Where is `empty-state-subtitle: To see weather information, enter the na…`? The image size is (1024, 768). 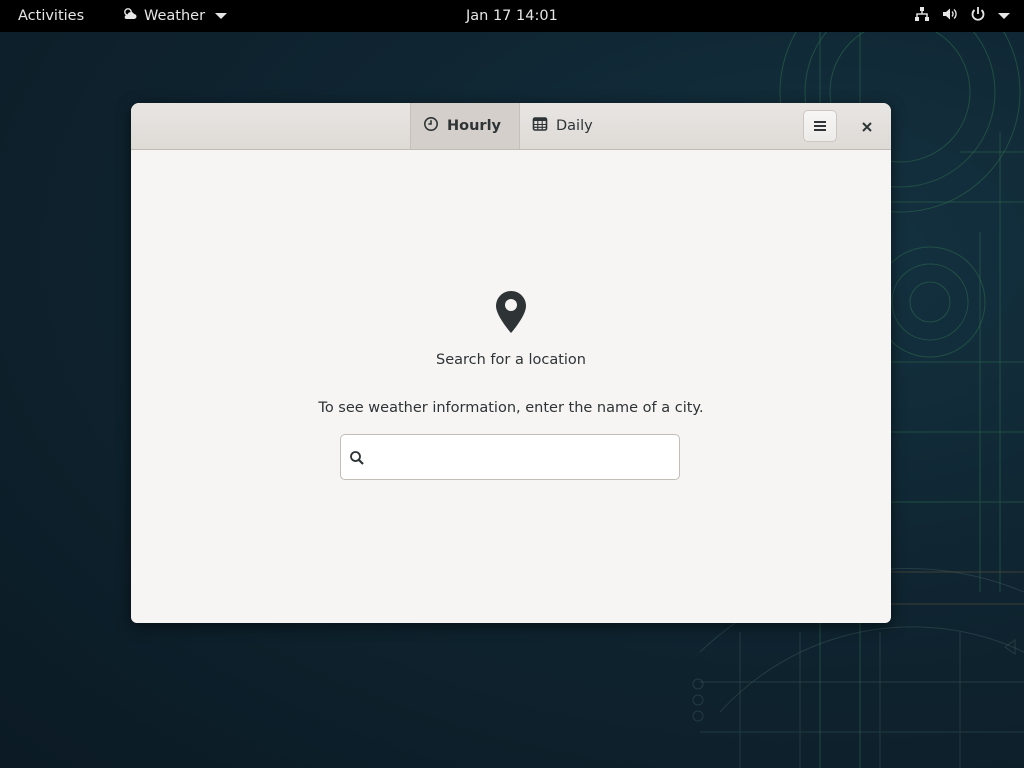
empty-state-subtitle: To see weather information, enter the na… is located at coordinates (511, 408).